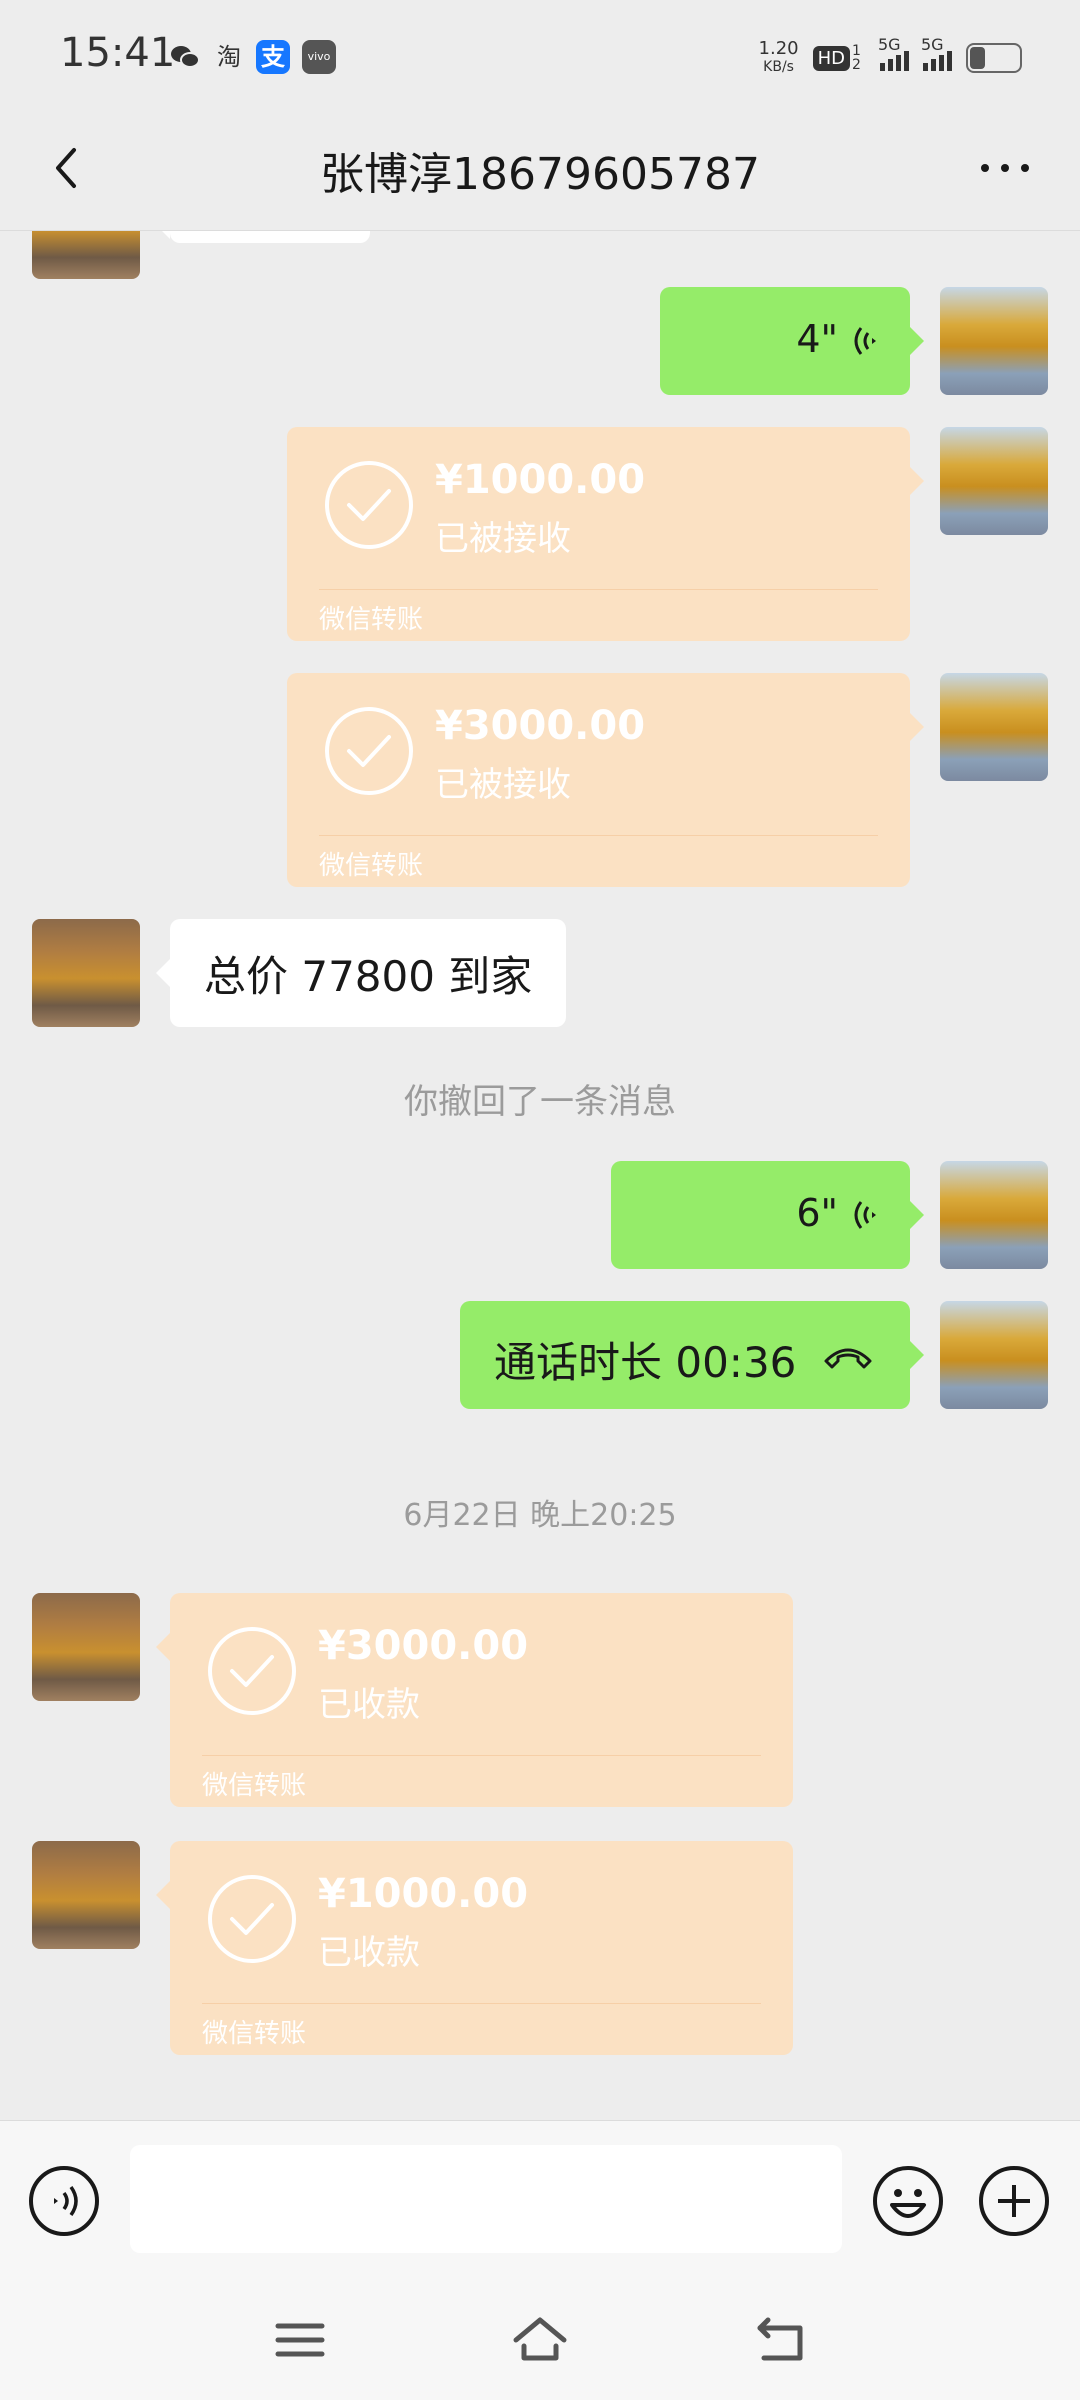 The width and height of the screenshot is (1080, 2400). What do you see at coordinates (817, 1213) in the screenshot?
I see `voice-duration: 6"` at bounding box center [817, 1213].